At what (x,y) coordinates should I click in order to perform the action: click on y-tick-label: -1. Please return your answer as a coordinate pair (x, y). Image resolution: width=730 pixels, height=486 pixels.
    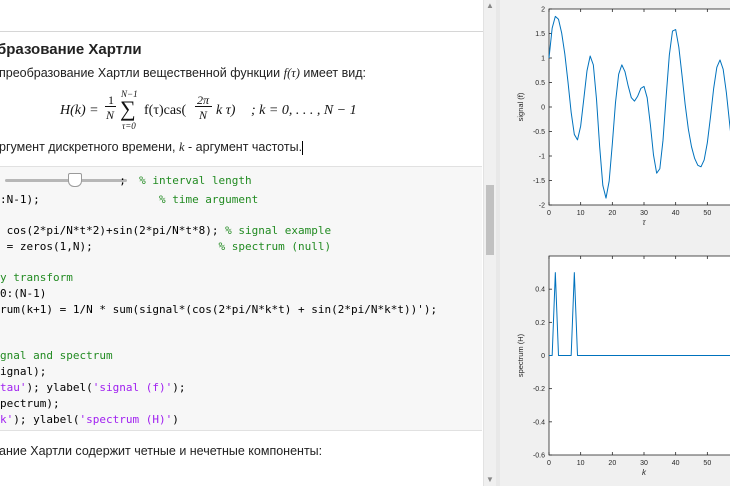
    Looking at the image, I should click on (542, 157).